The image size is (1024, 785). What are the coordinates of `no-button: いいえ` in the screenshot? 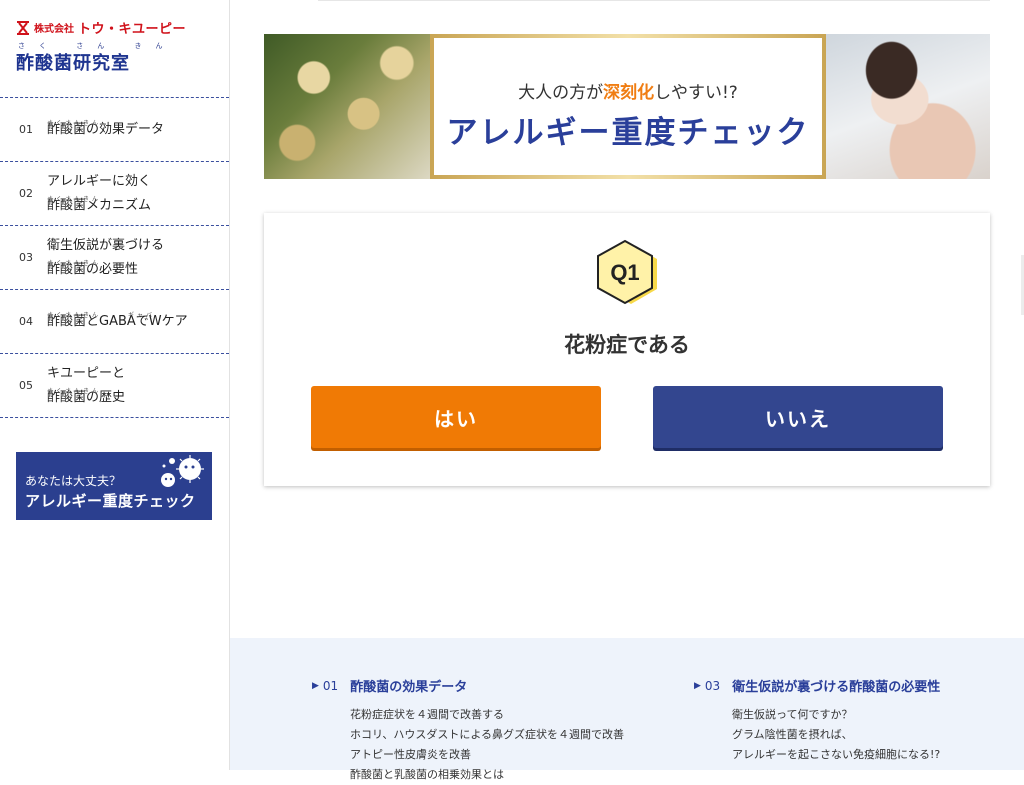 It's located at (798, 417).